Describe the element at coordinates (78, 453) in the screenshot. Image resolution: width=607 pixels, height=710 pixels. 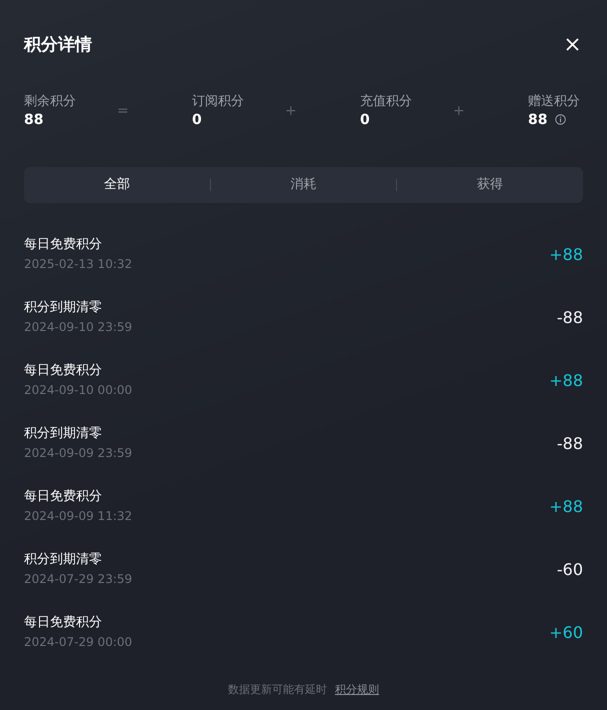
I see `record-time: 2024-09-09 23:59` at that location.